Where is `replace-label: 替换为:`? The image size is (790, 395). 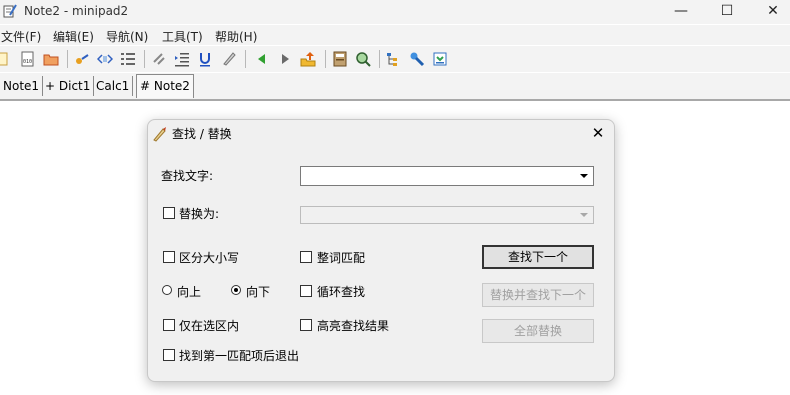
replace-label: 替换为: is located at coordinates (199, 214).